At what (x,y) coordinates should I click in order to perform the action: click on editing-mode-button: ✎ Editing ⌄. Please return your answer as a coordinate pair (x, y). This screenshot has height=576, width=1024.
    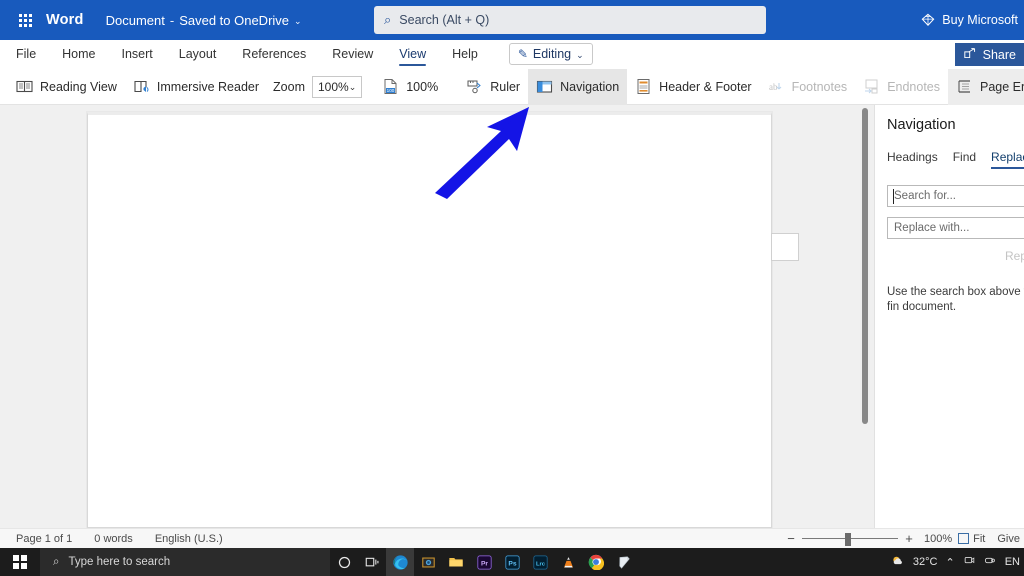
    Looking at the image, I should click on (550, 54).